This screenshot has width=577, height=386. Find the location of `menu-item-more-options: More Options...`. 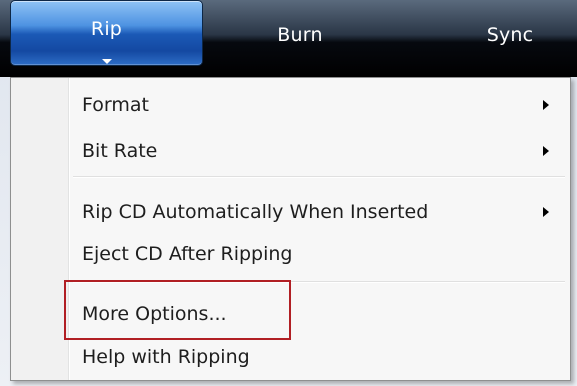

menu-item-more-options: More Options... is located at coordinates (154, 314).